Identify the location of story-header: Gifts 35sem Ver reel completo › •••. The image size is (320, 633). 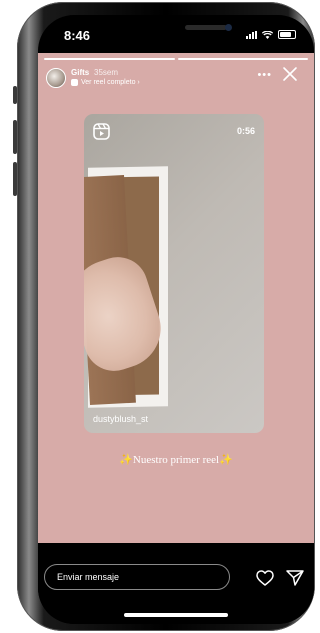
(176, 79).